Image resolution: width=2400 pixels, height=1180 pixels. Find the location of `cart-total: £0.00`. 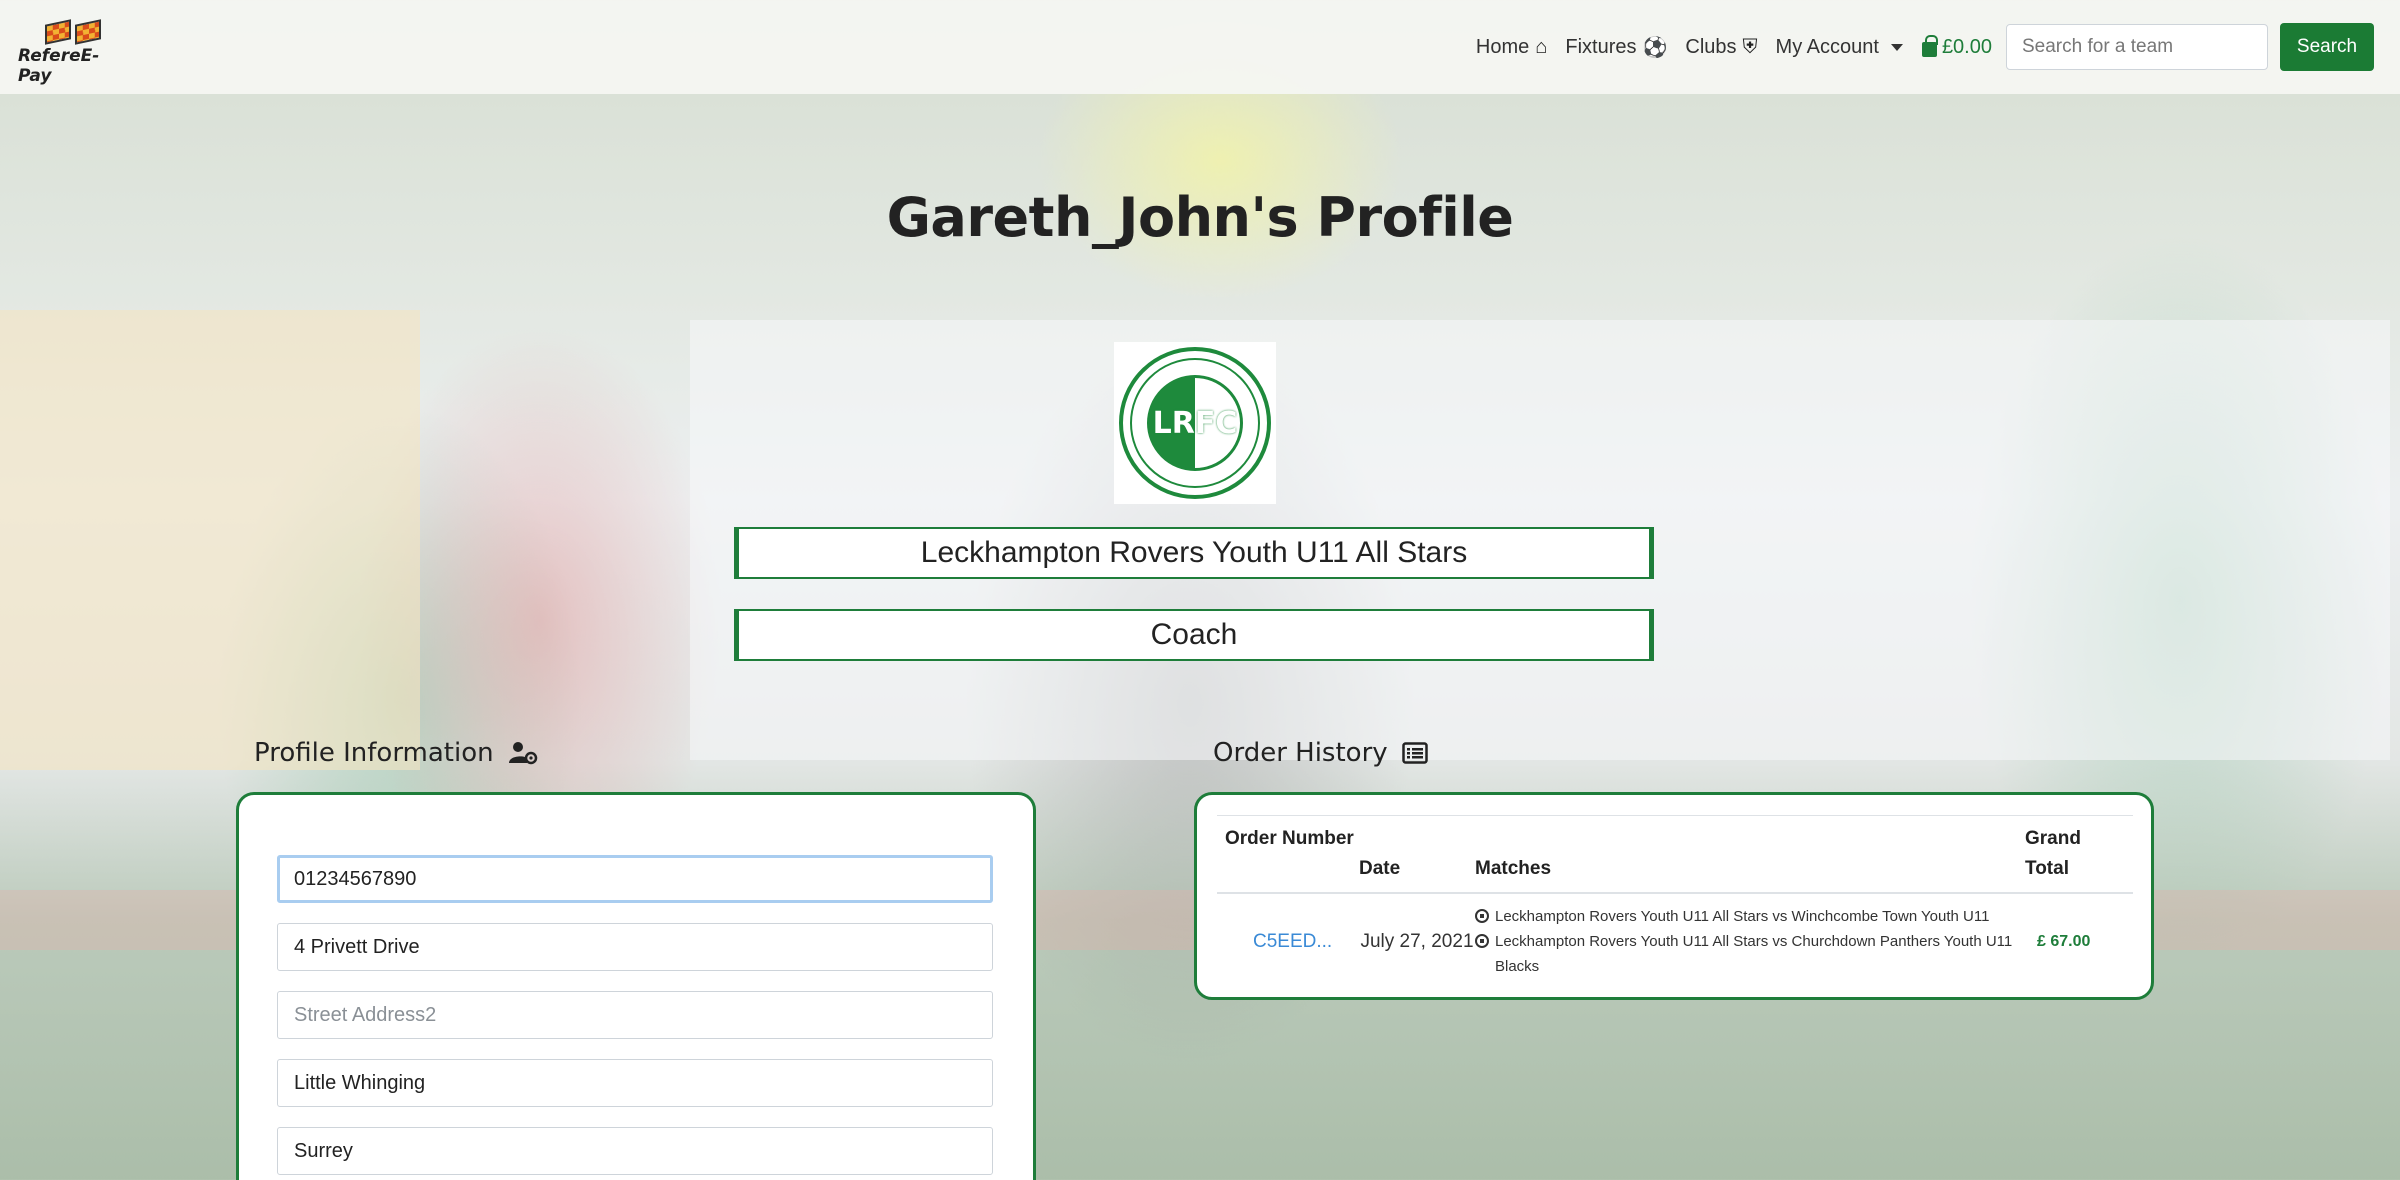

cart-total: £0.00 is located at coordinates (1966, 46).